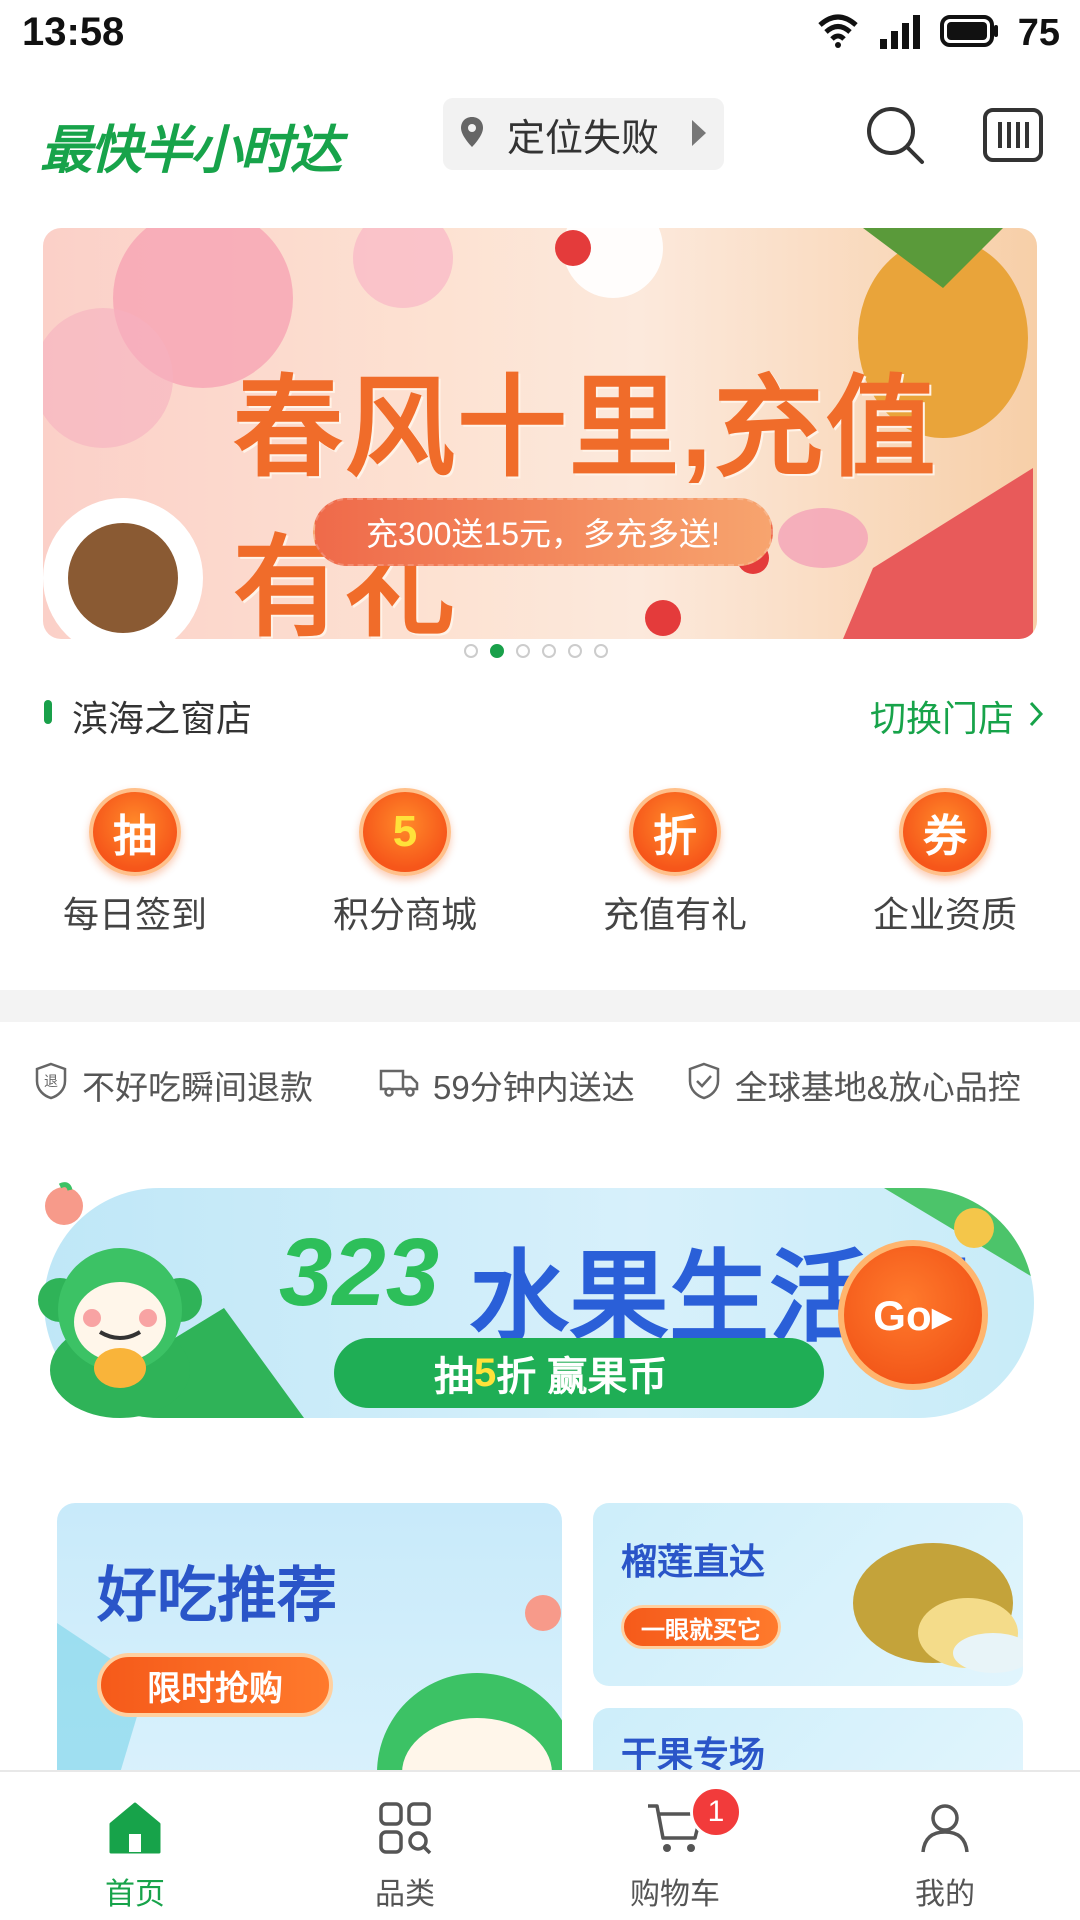  What do you see at coordinates (540, 35) in the screenshot?
I see `status-bar: 13:58 75` at bounding box center [540, 35].